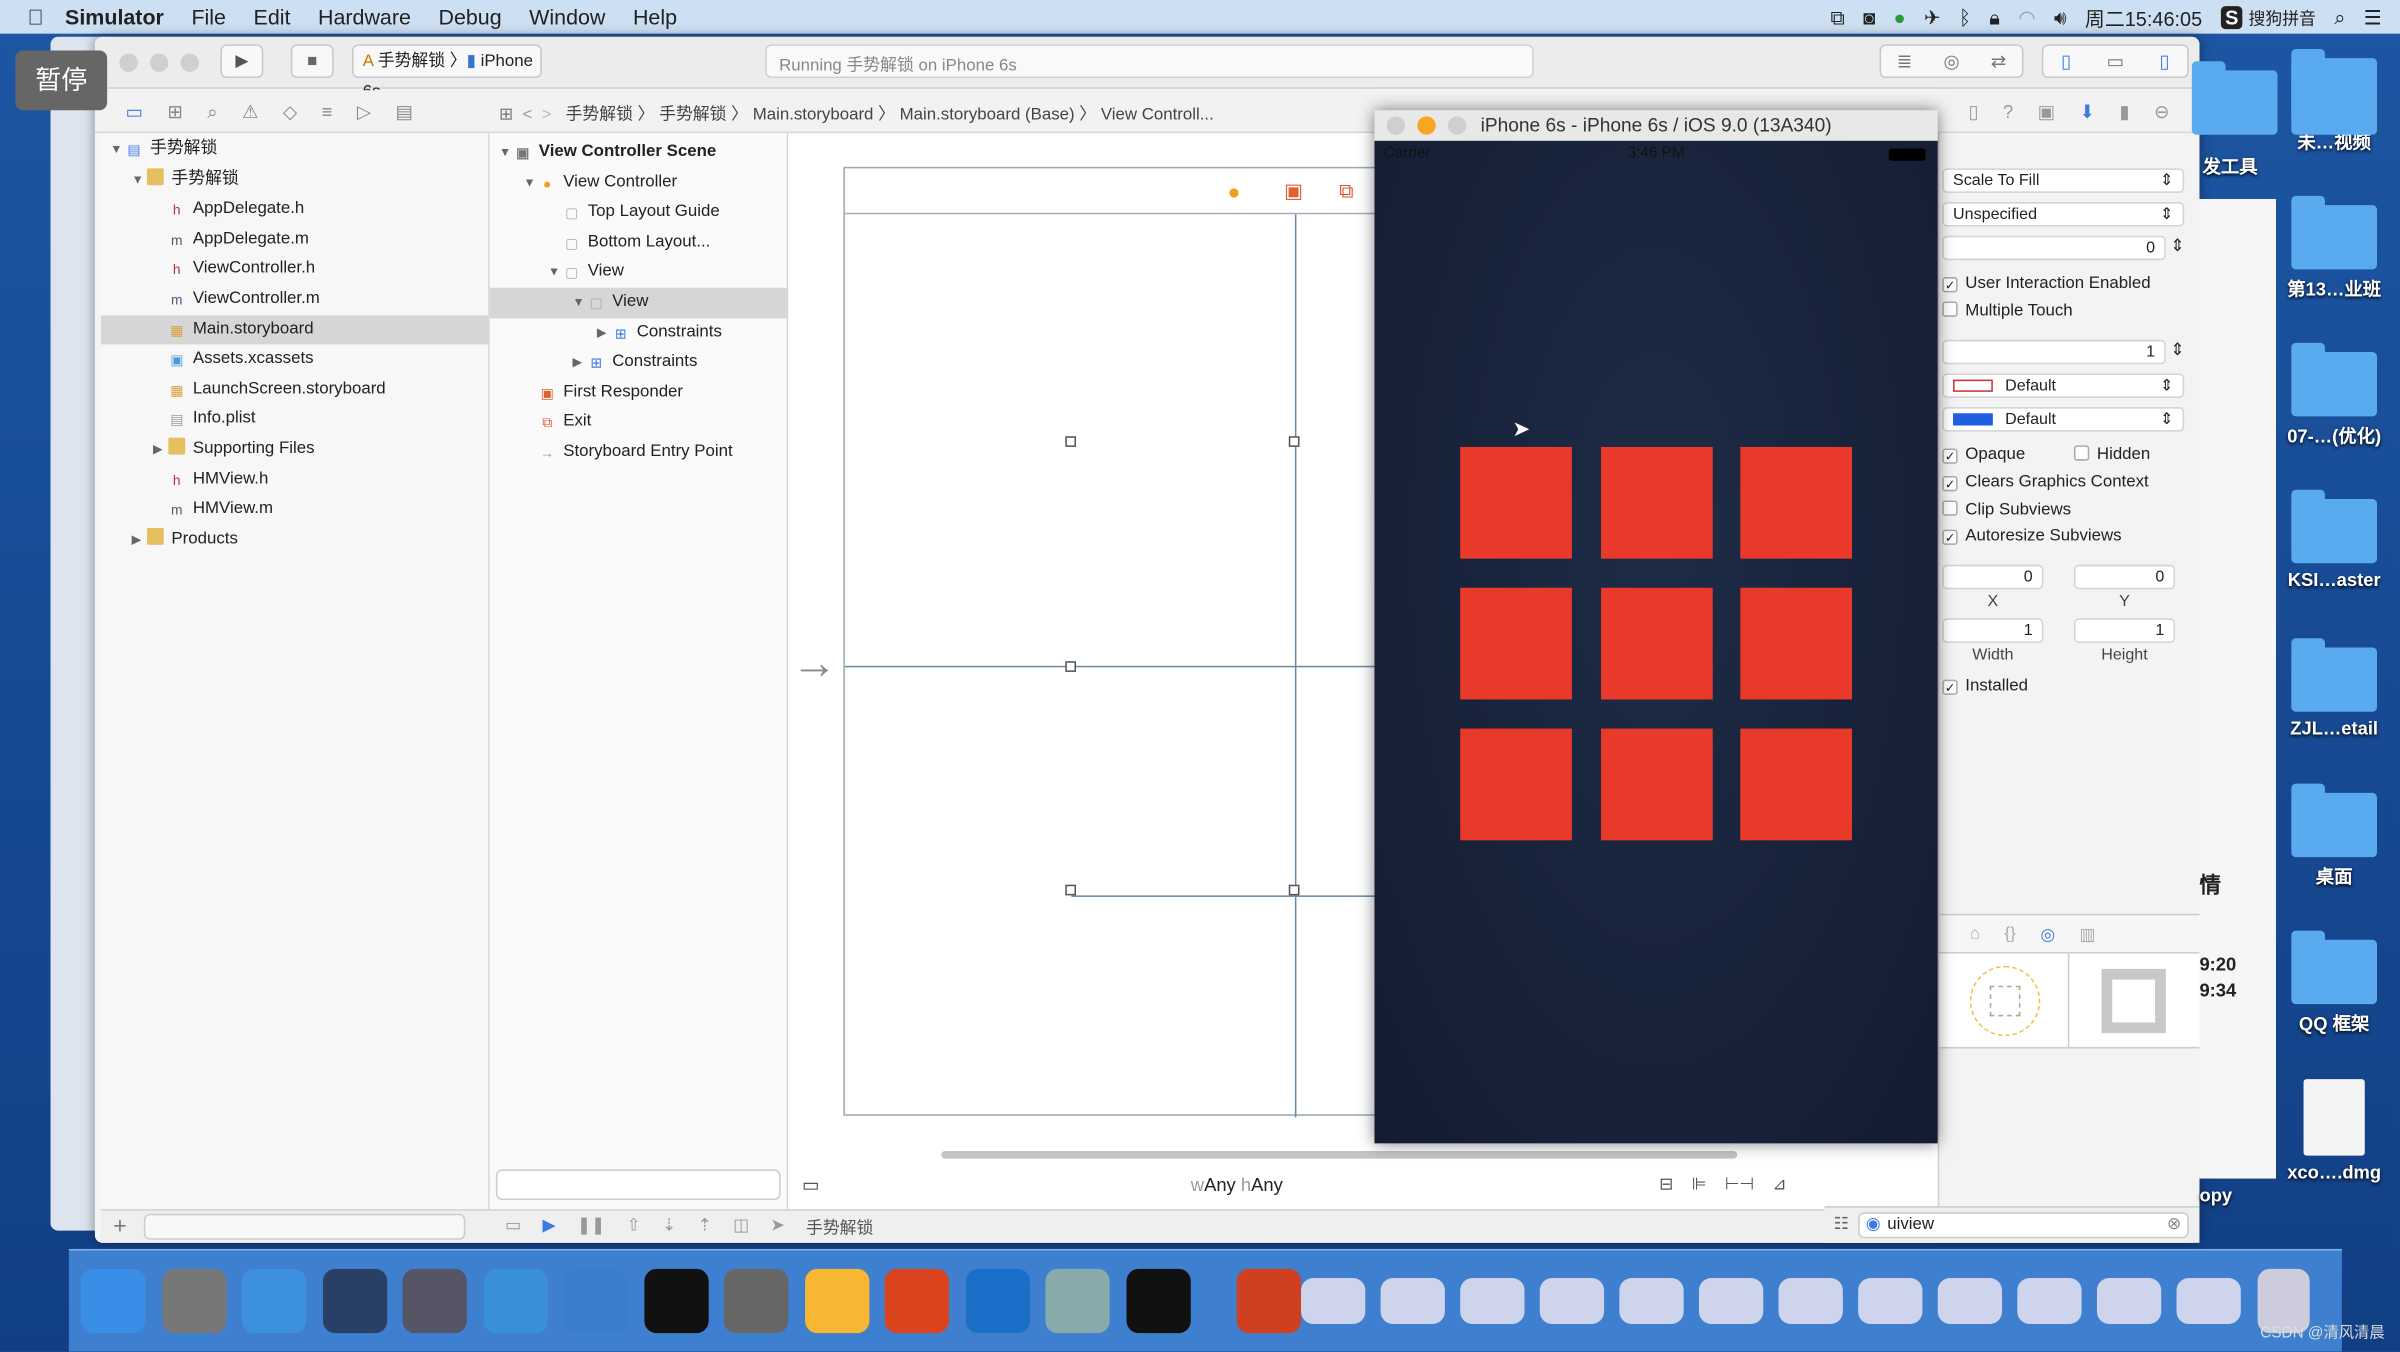  I want to click on mouse-app-icon, so click(354, 1301).